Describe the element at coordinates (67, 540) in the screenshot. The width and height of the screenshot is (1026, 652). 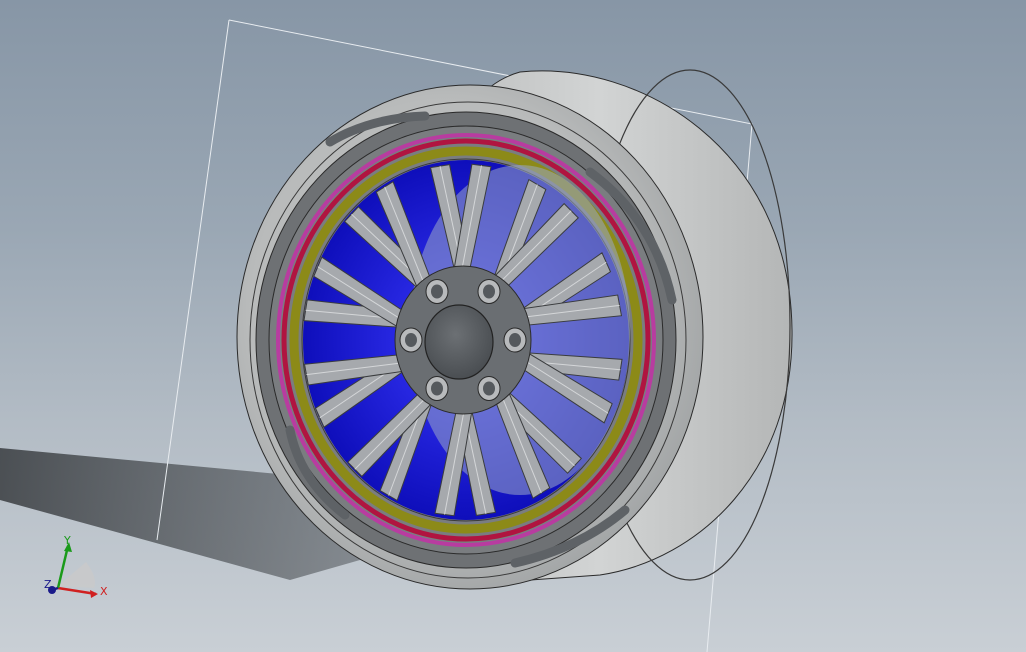
I see `y-axis-label: Y` at that location.